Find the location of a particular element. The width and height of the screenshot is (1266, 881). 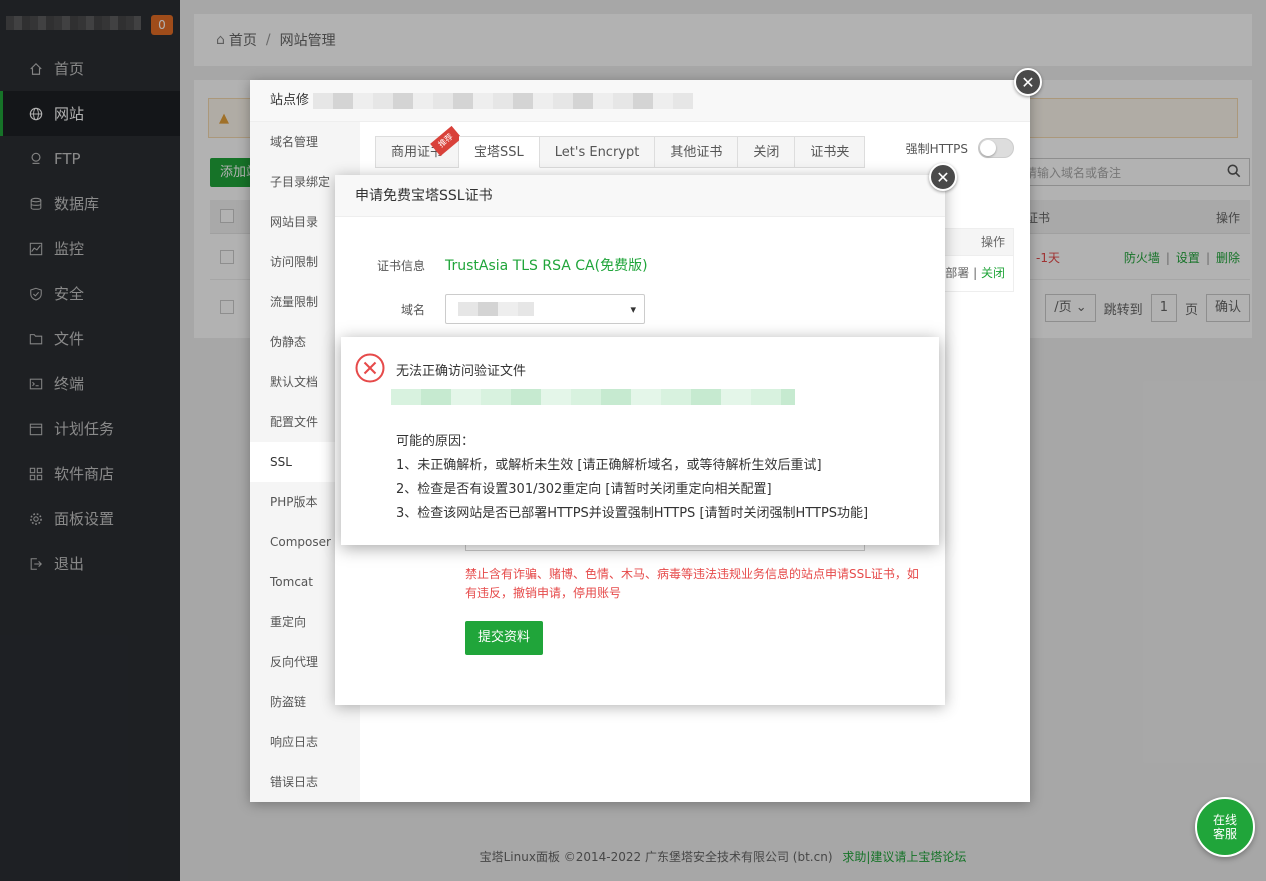

domain-label: 域名 is located at coordinates (412, 309).